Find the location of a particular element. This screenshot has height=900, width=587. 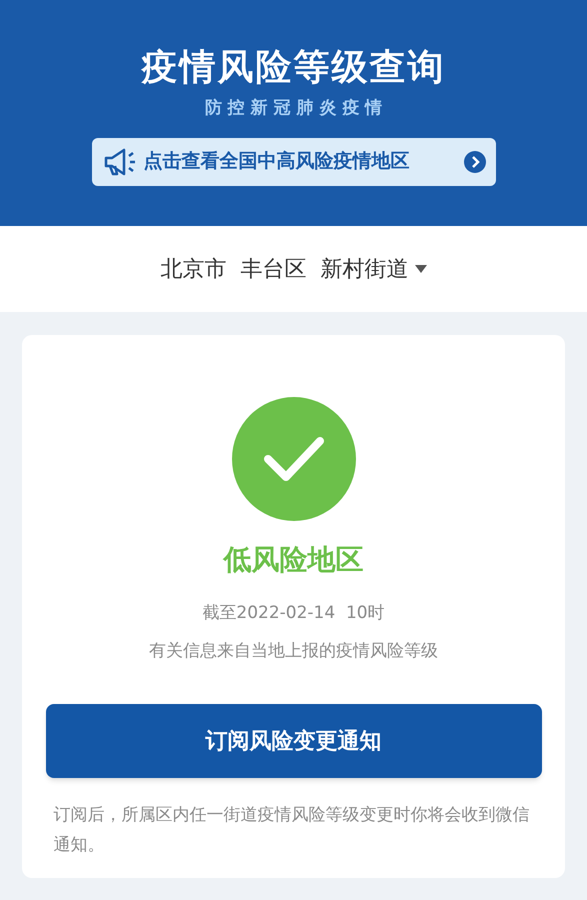

dropdown-caret-icon is located at coordinates (420, 269).